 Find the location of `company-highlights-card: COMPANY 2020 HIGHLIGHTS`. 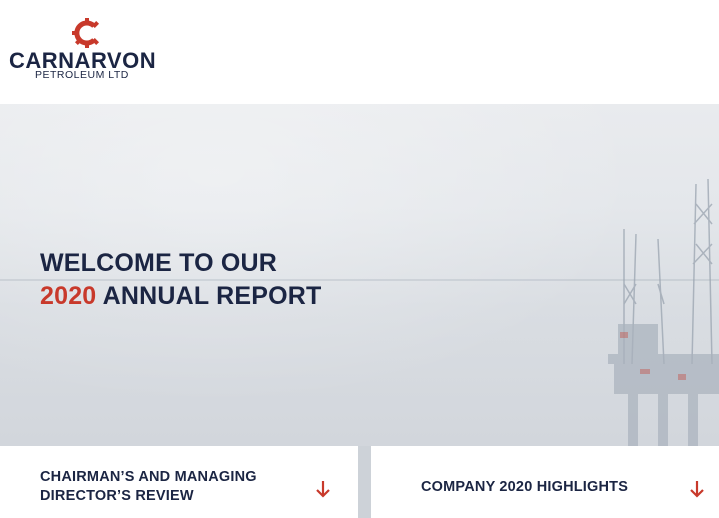

company-highlights-card: COMPANY 2020 HIGHLIGHTS is located at coordinates (545, 482).